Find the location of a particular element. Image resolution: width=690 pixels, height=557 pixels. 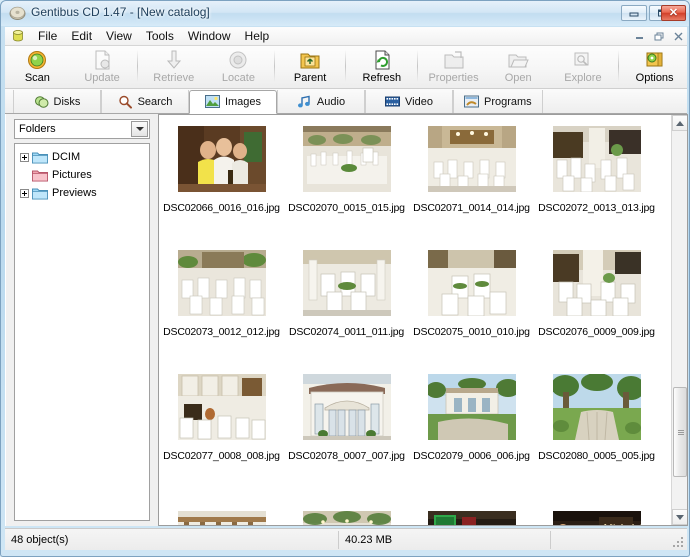

scan-icon is located at coordinates (37, 60).